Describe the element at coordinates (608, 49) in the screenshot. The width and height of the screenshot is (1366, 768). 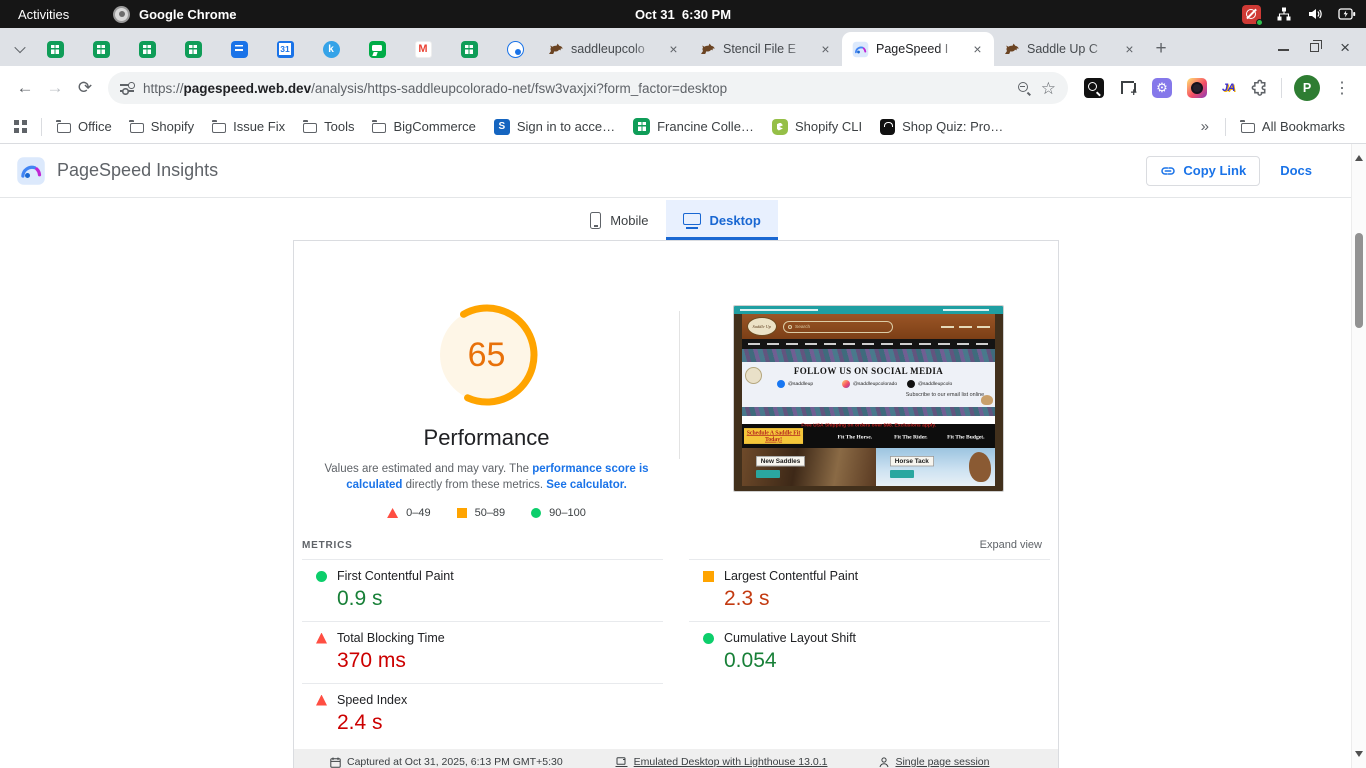
I see `tab-title: saddleupcolo` at that location.